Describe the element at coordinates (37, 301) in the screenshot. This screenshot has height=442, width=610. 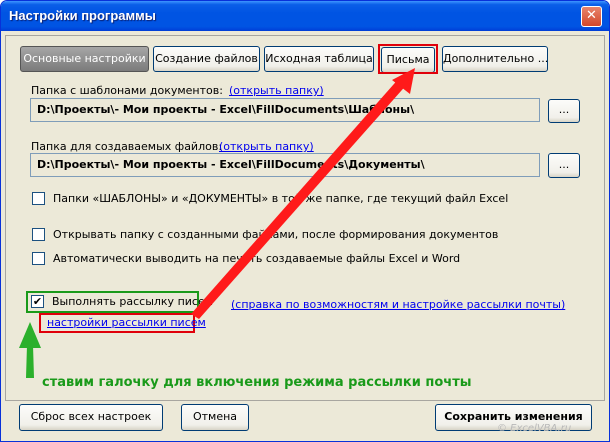
I see `mailing-checkbox: ✔` at that location.